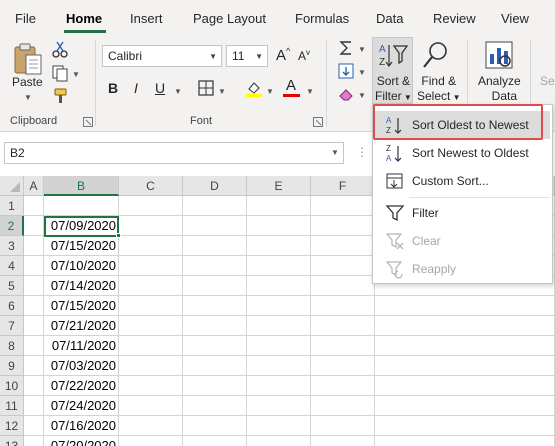 This screenshot has height=446, width=555. I want to click on clipboard-launcher-icon, so click(88, 121).